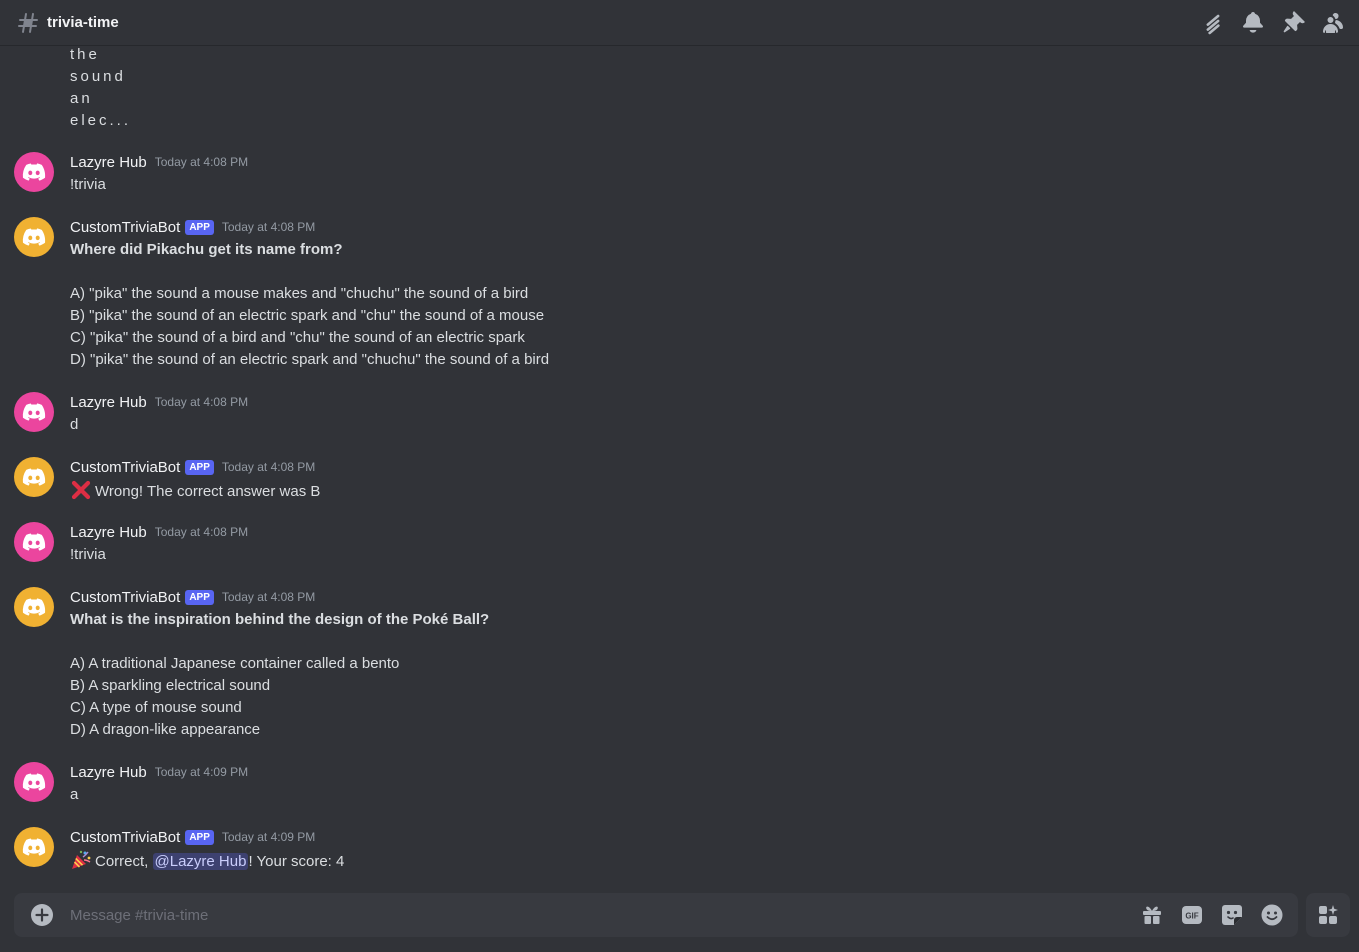  Describe the element at coordinates (1253, 23) in the screenshot. I see `bell-icon` at that location.